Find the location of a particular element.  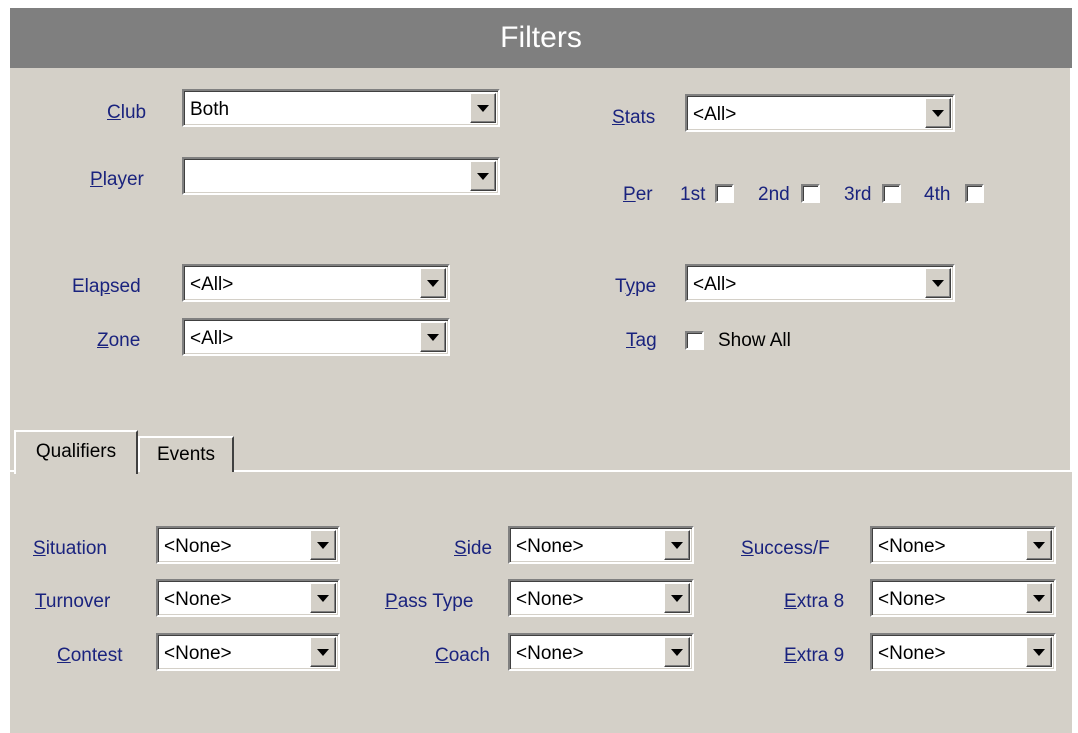

side-dropdown: <None> is located at coordinates (601, 545).